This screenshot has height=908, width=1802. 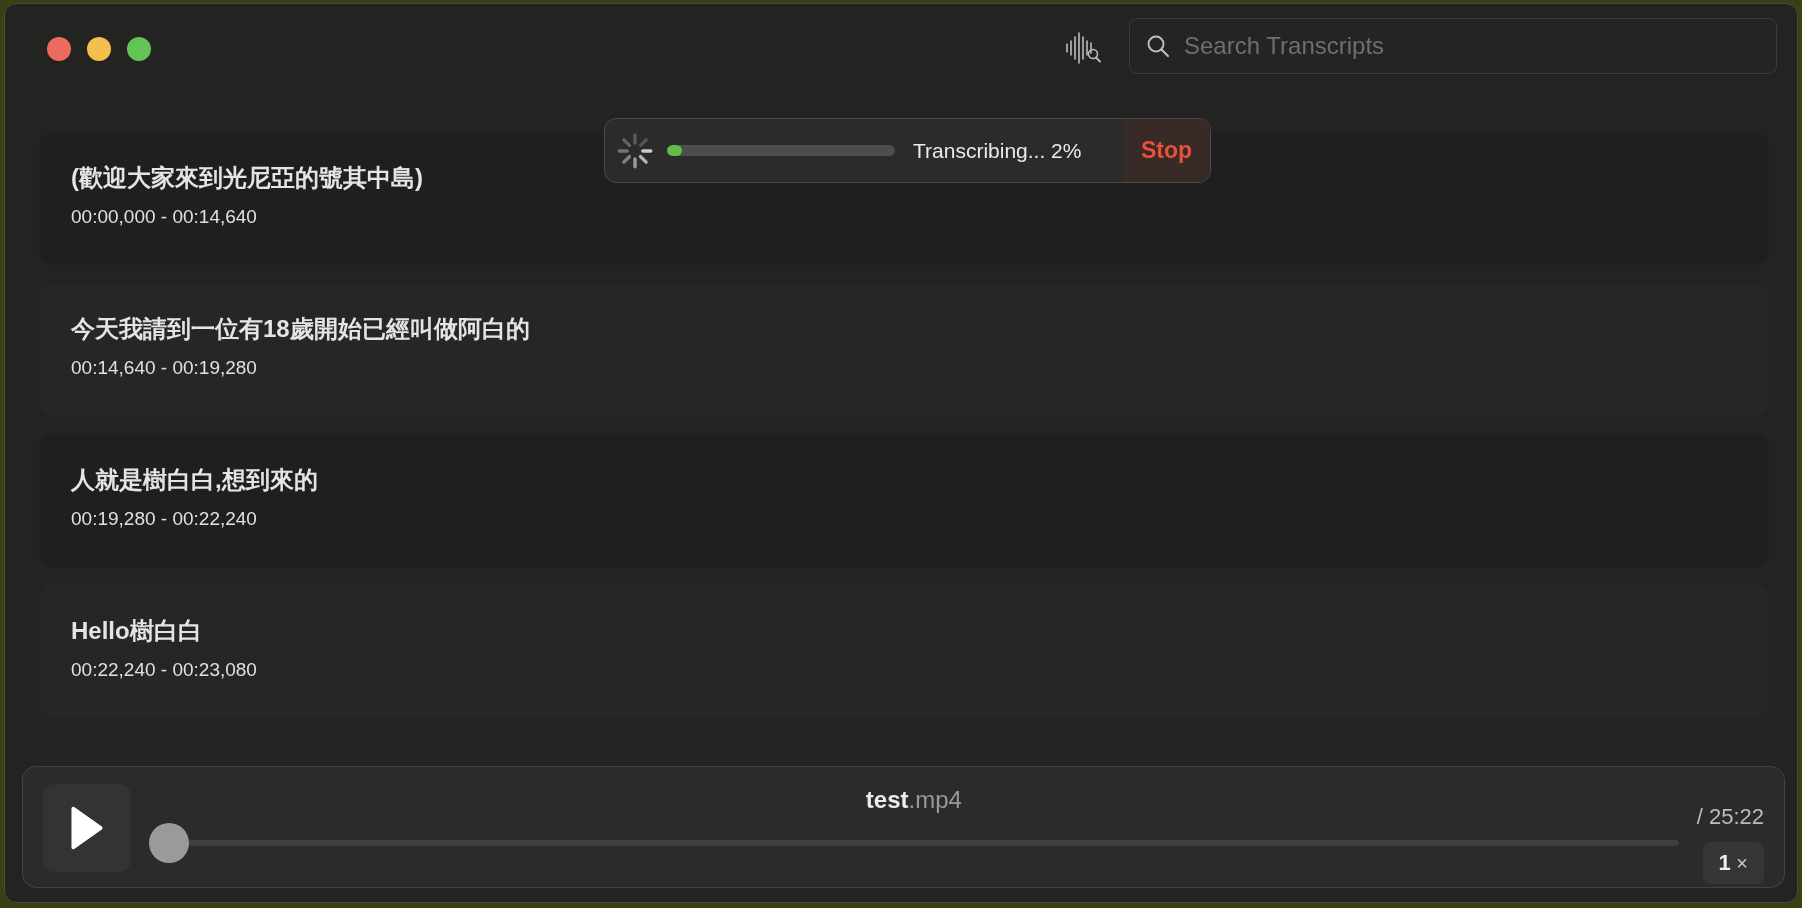 What do you see at coordinates (997, 150) in the screenshot?
I see `progress-label: Transcribing... 2%` at bounding box center [997, 150].